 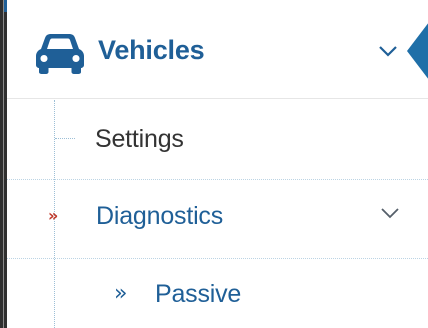 What do you see at coordinates (60, 54) in the screenshot?
I see `car-icon` at bounding box center [60, 54].